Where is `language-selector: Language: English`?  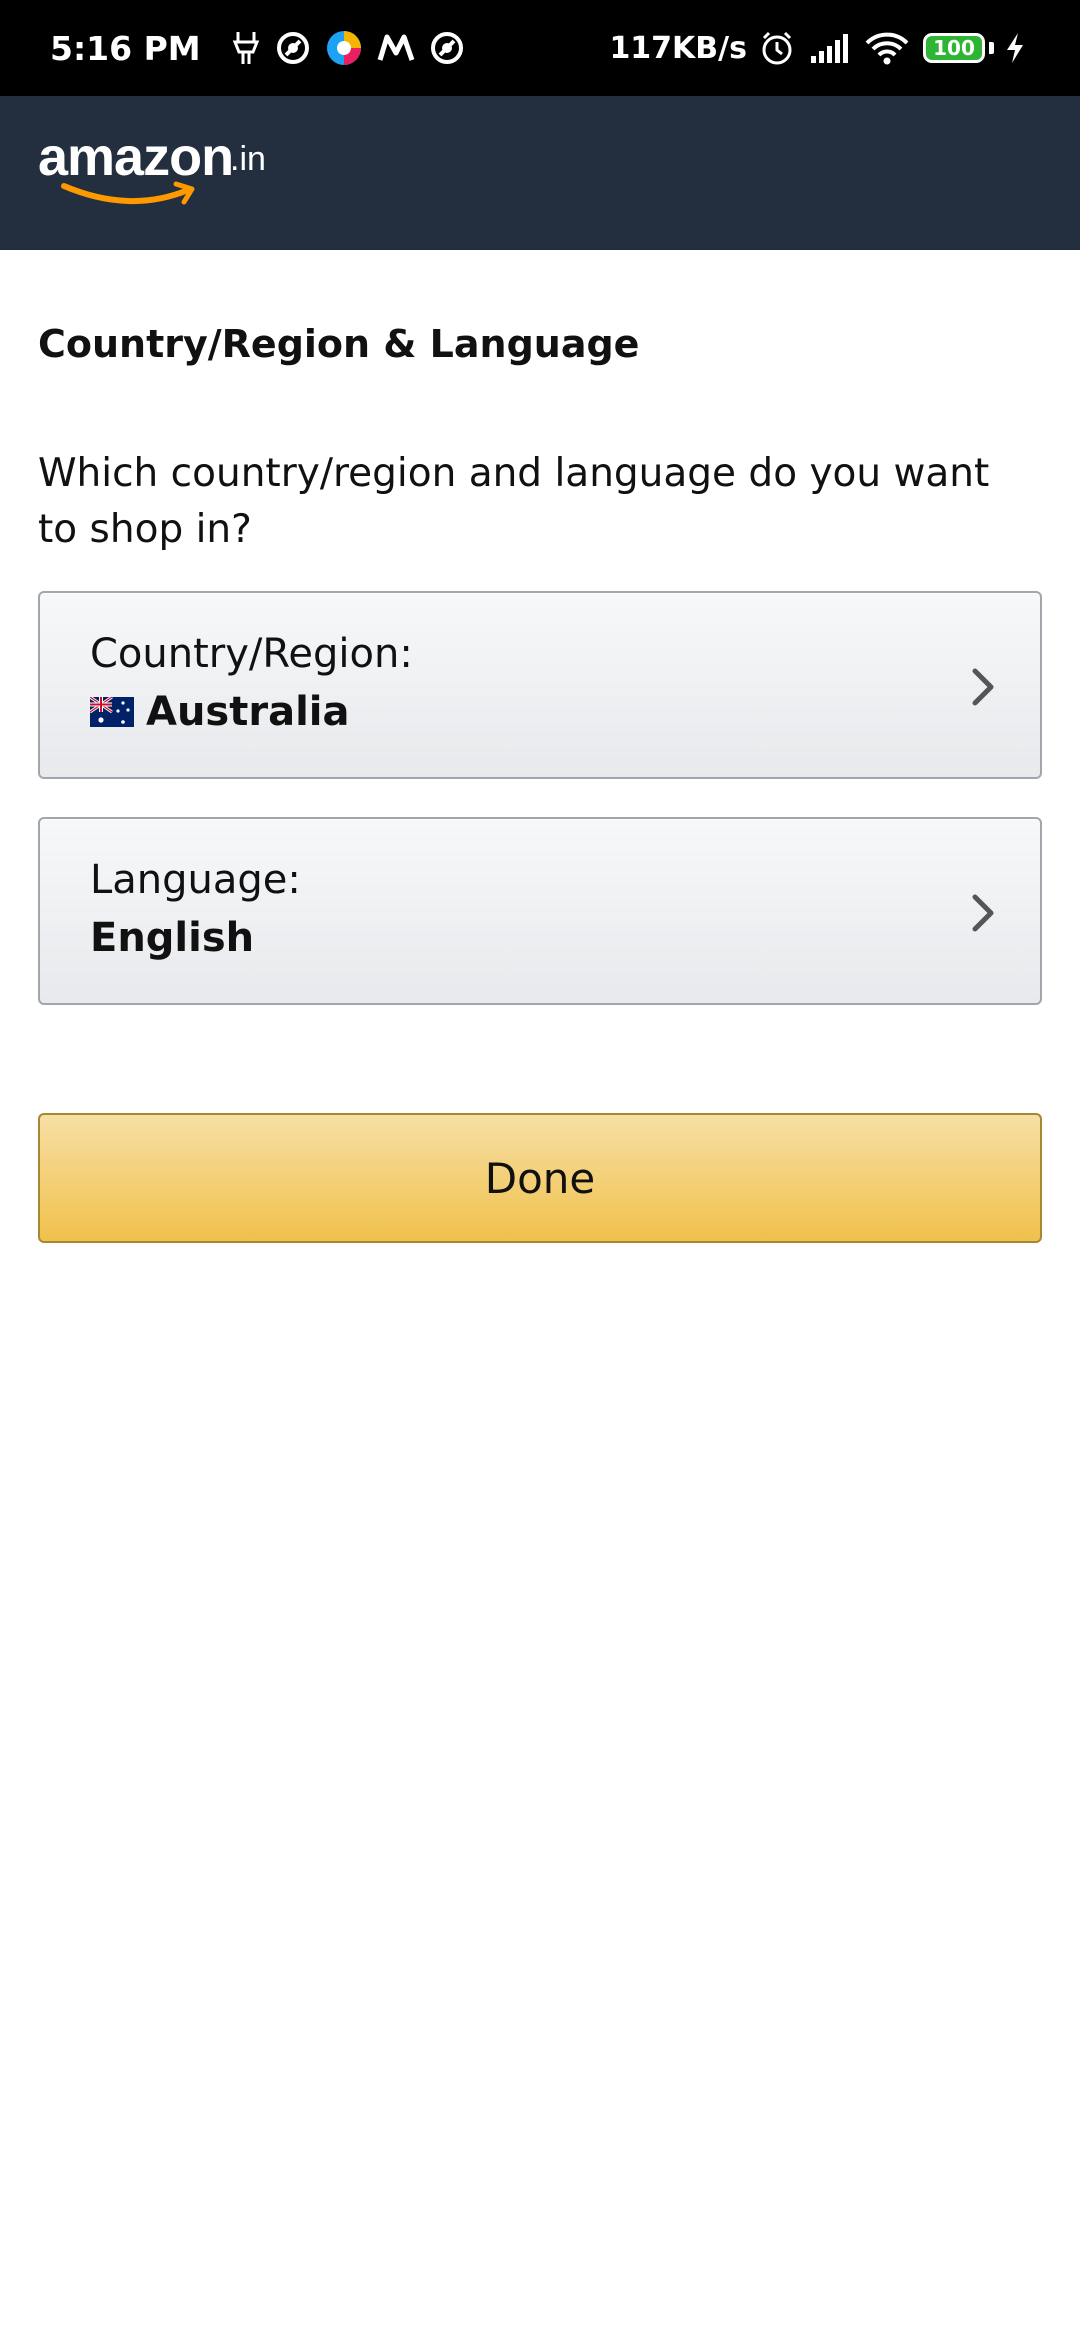
language-selector: Language: English is located at coordinates (540, 911).